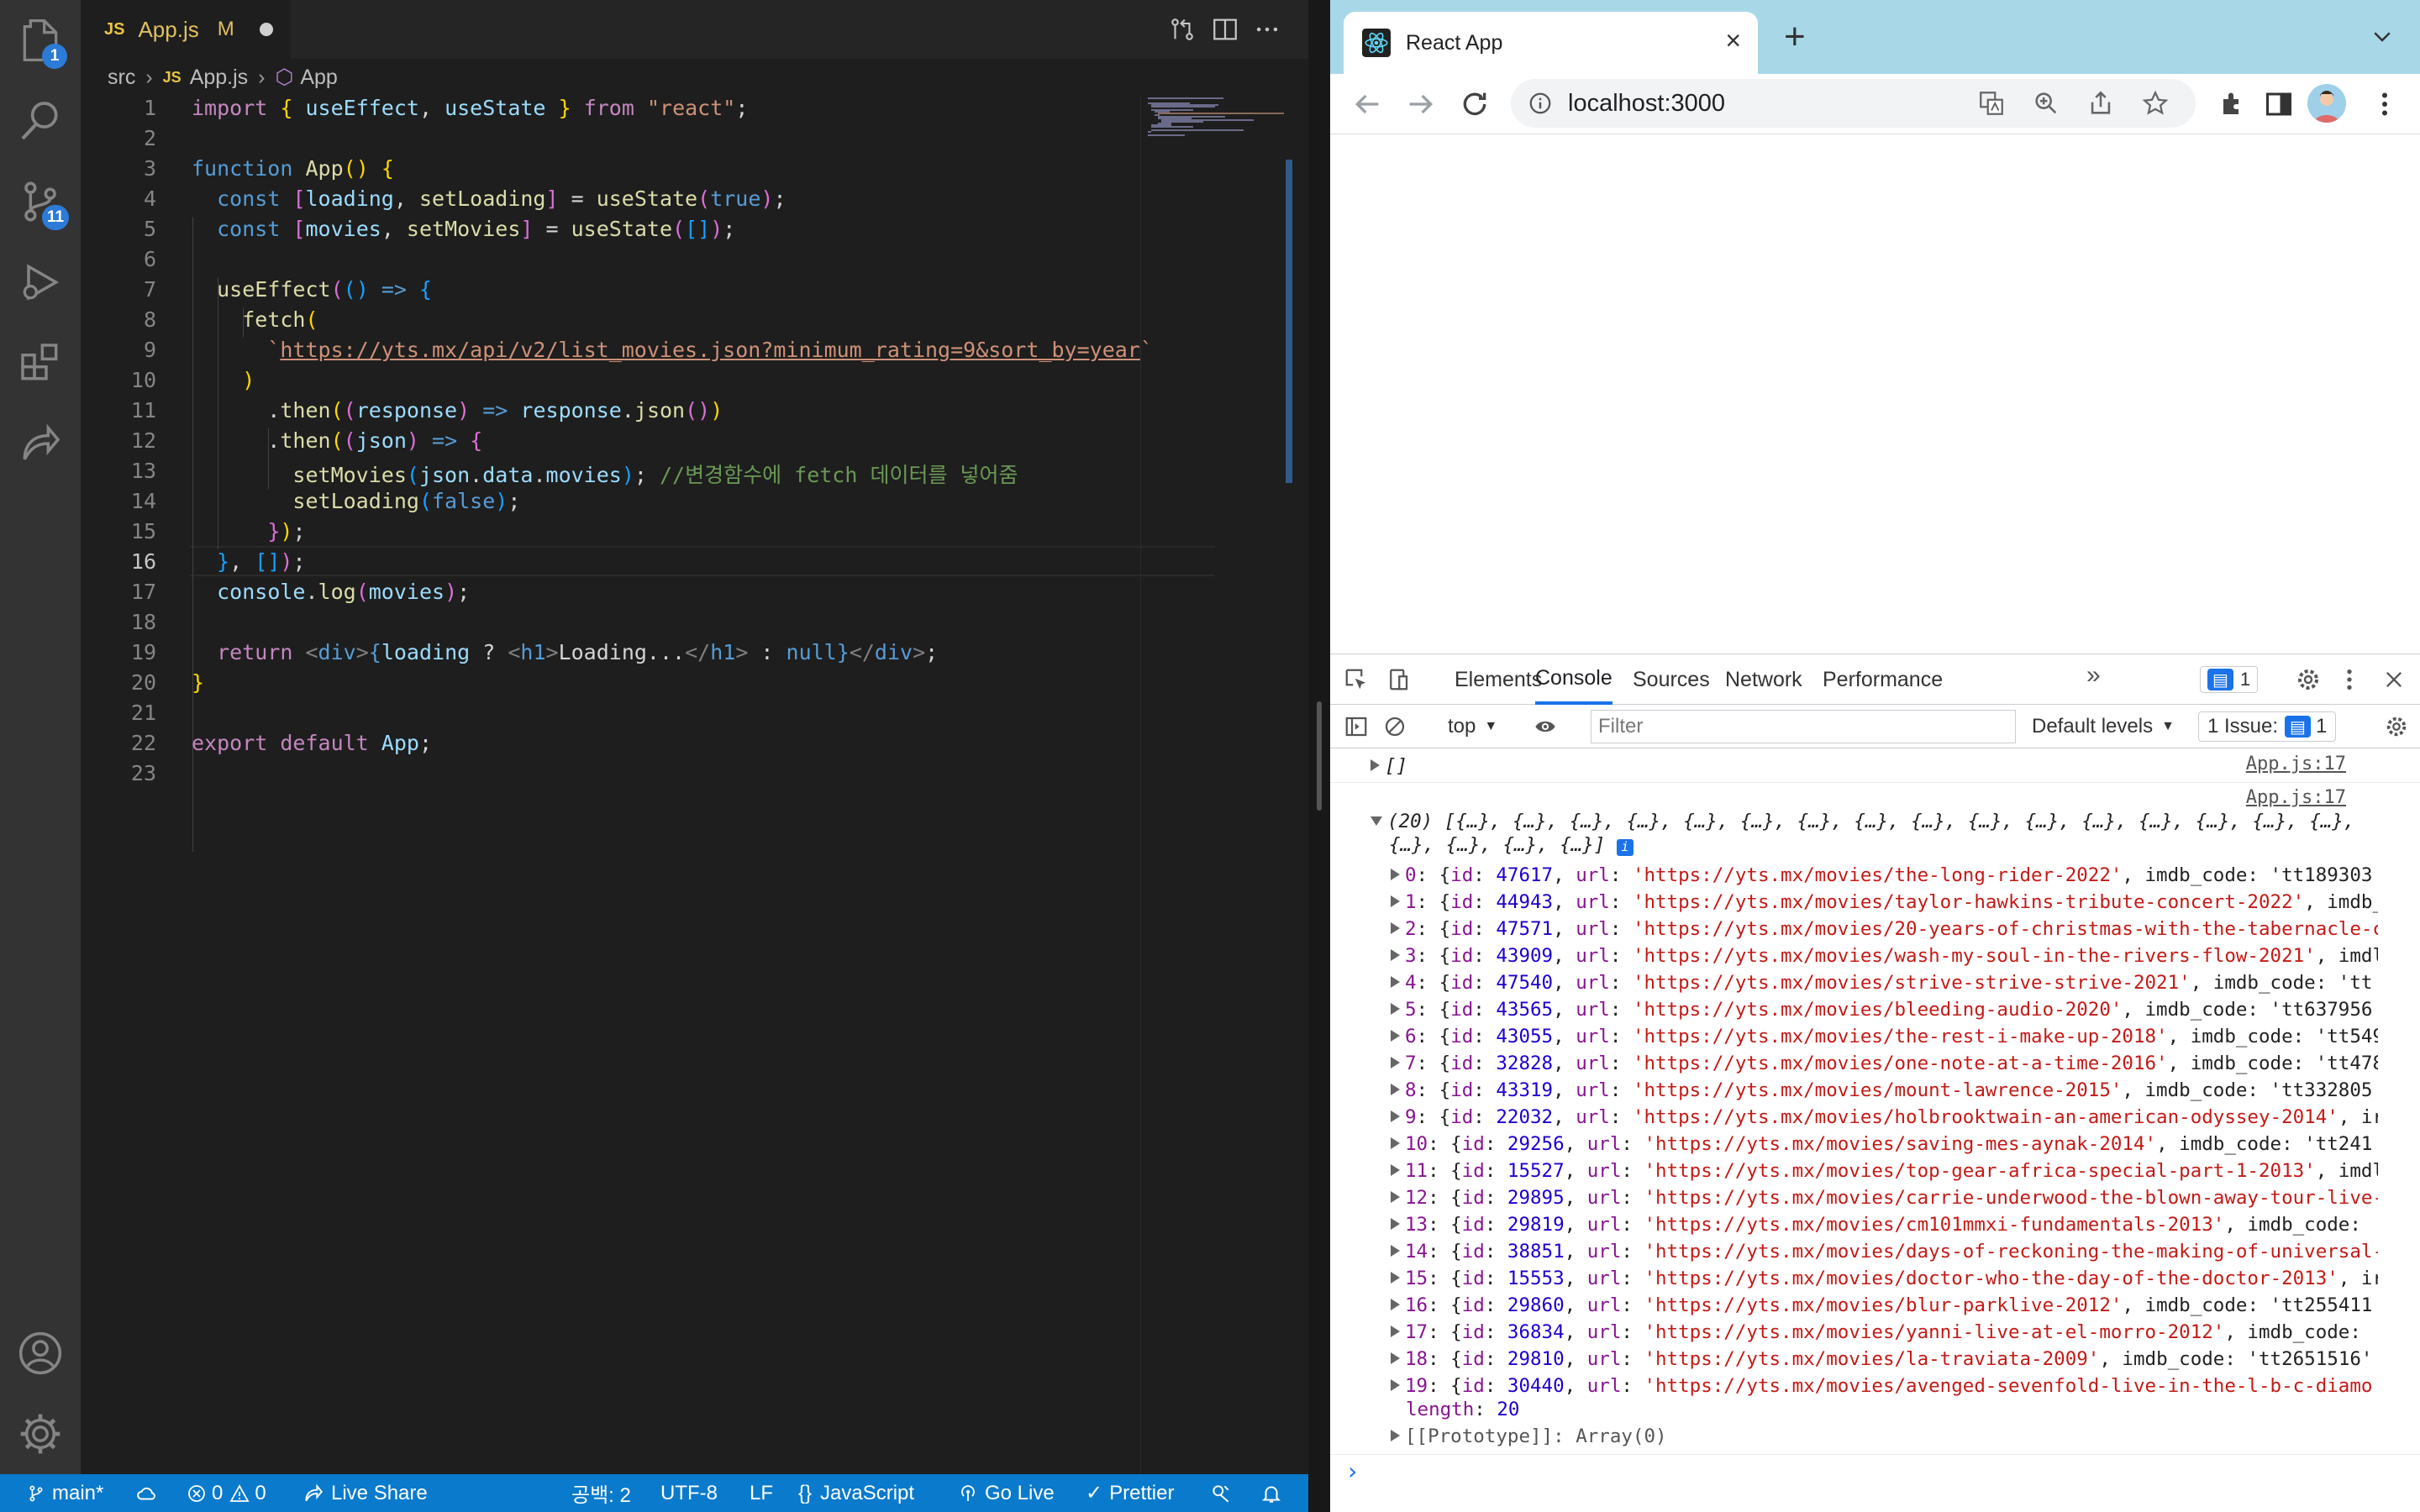 This screenshot has width=2420, height=1512. Describe the element at coordinates (186, 29) in the screenshot. I see `tab-app-js: JS App.js M` at that location.